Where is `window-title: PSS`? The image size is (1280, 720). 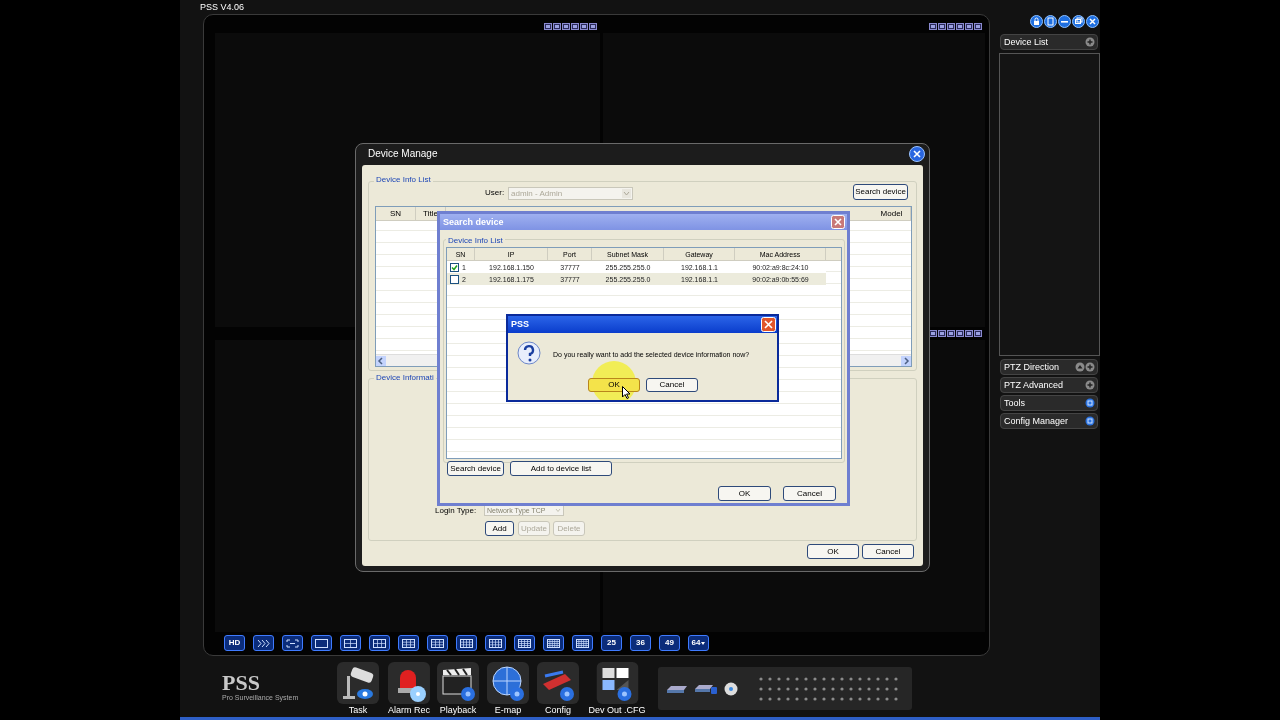
window-title: PSS is located at coordinates (520, 324).